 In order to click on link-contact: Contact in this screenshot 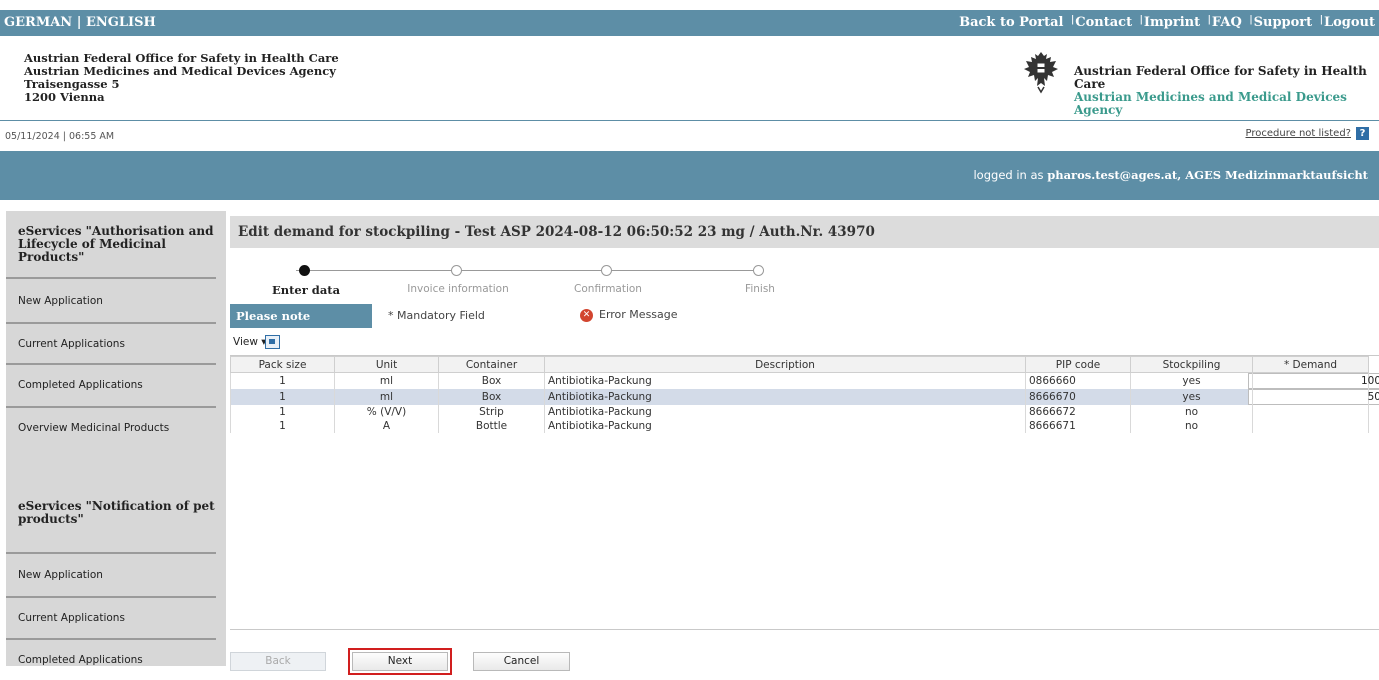, I will do `click(1103, 22)`.